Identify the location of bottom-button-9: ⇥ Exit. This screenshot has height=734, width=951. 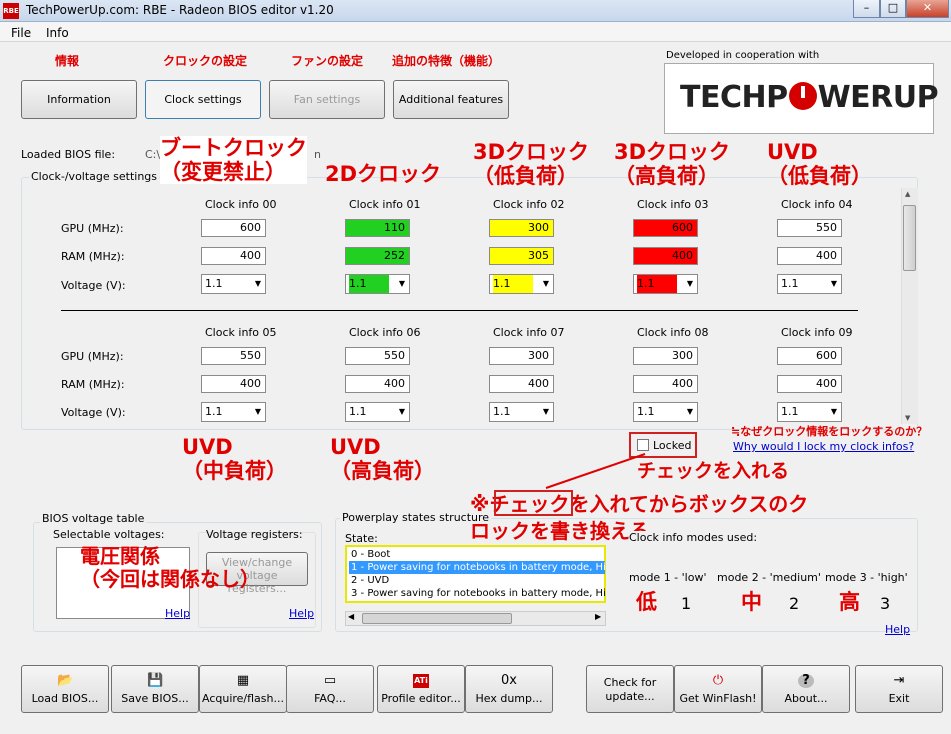
(899, 689).